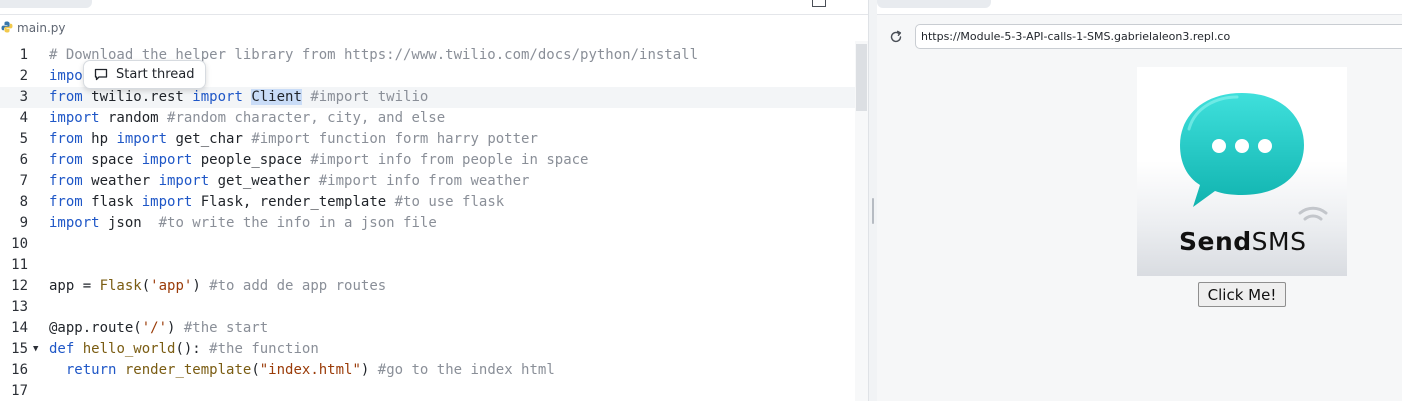 The height and width of the screenshot is (401, 1402). Describe the element at coordinates (129, 223) in the screenshot. I see `code-token: json` at that location.